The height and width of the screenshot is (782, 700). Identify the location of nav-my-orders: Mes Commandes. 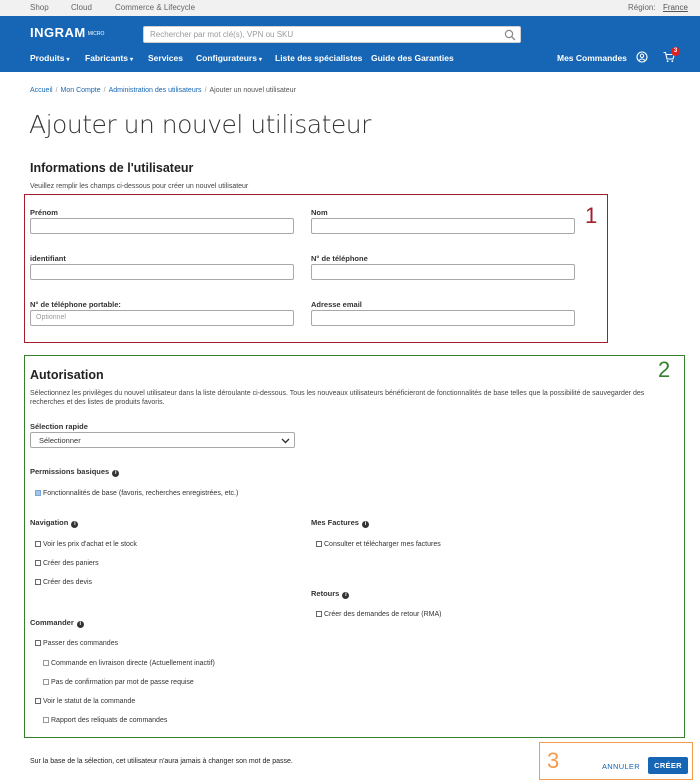
(592, 58).